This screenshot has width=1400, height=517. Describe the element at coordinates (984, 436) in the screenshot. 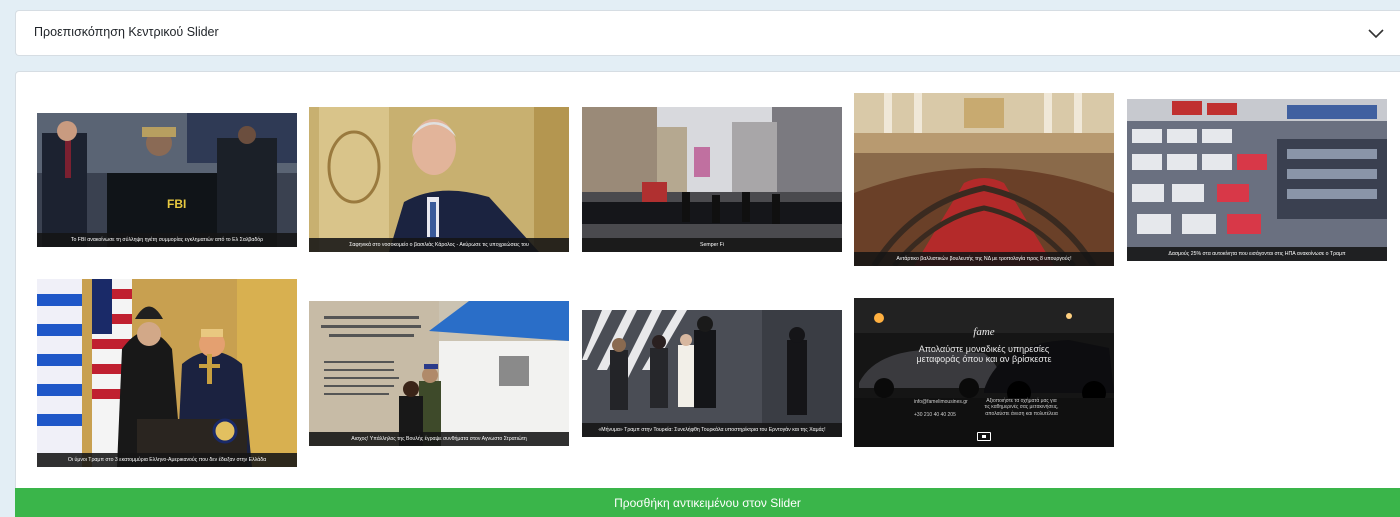

I see `fullscreen-icon` at that location.